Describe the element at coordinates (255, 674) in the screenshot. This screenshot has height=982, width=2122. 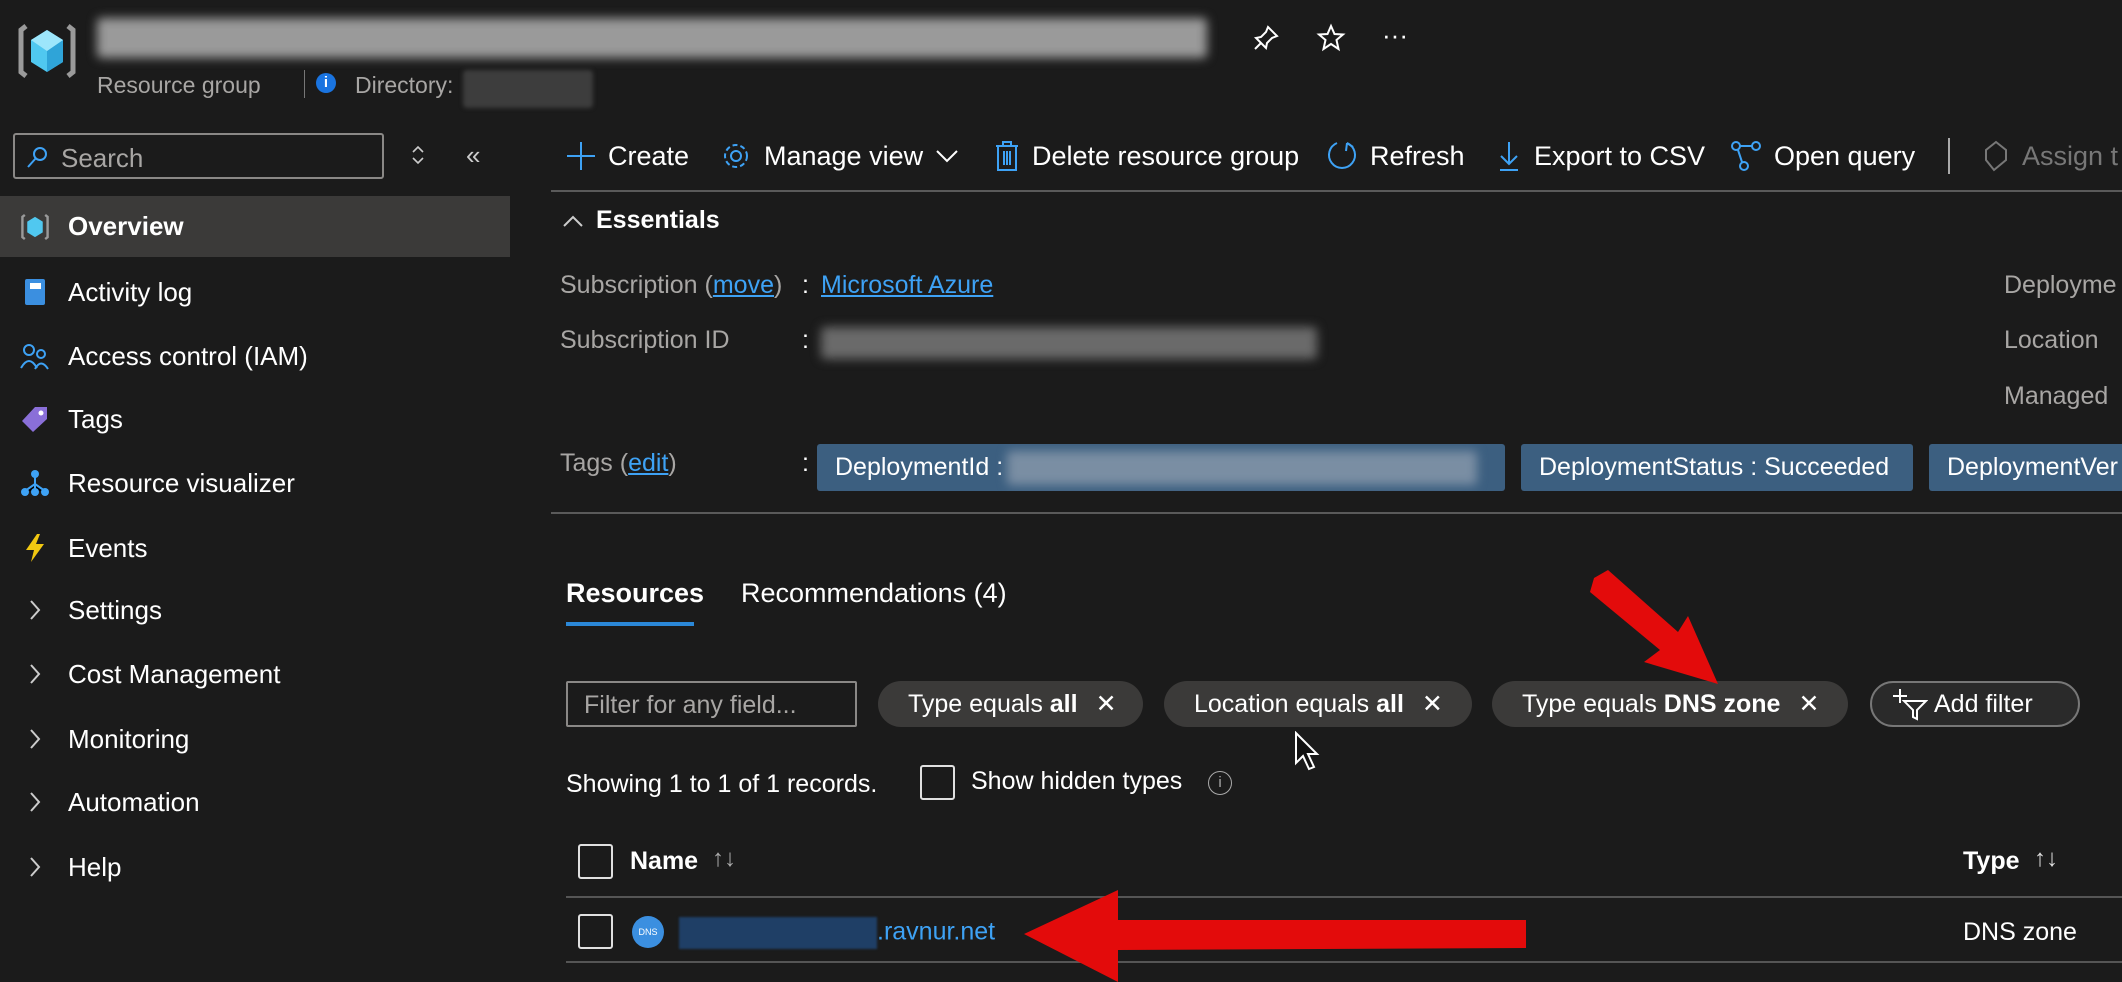
I see `sidebar-item-cost-management: Cost Management` at that location.